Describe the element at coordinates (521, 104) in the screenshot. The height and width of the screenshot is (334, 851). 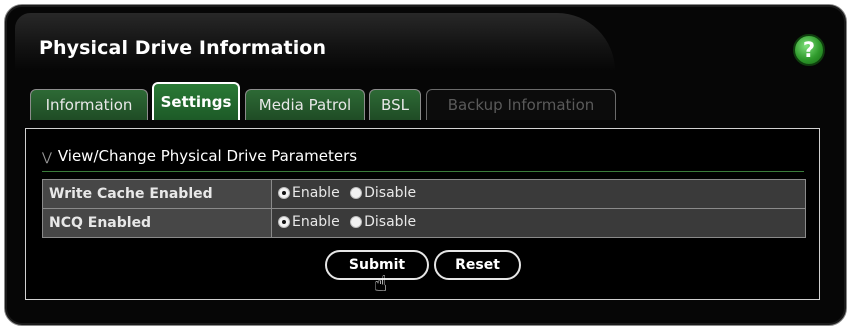
I see `tab-backup-information: Backup Information` at that location.